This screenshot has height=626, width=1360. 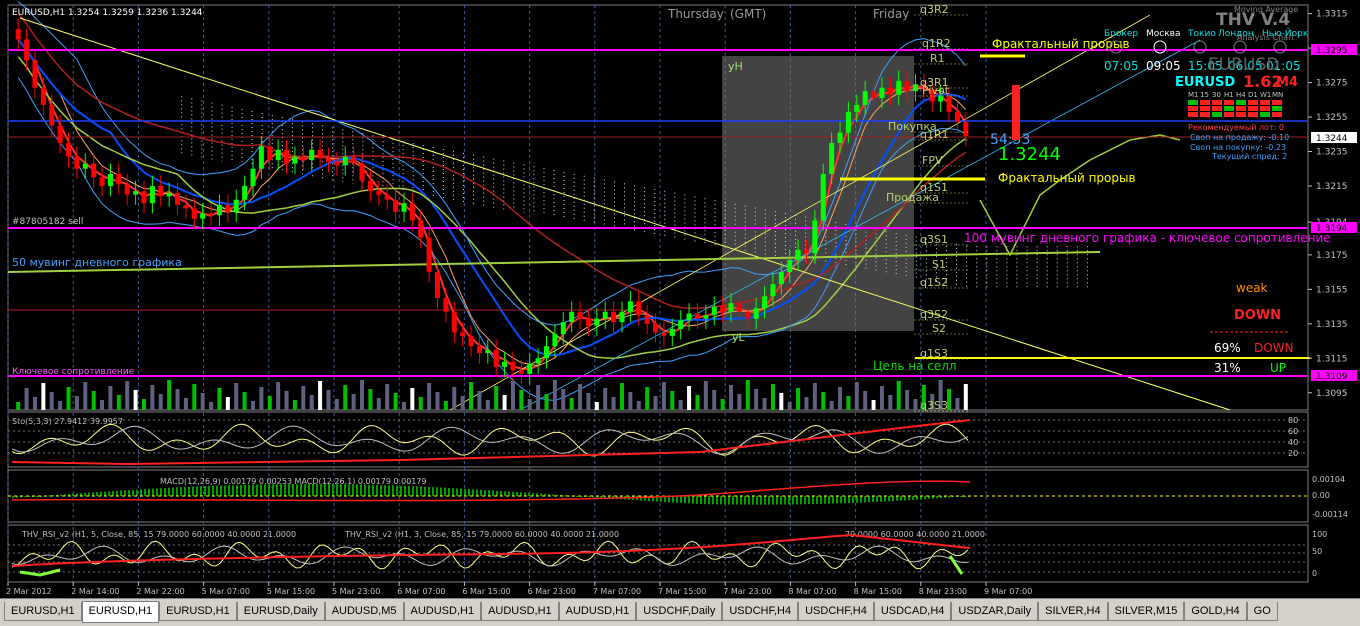 I want to click on timeframe-label: D1, so click(x=1253, y=95).